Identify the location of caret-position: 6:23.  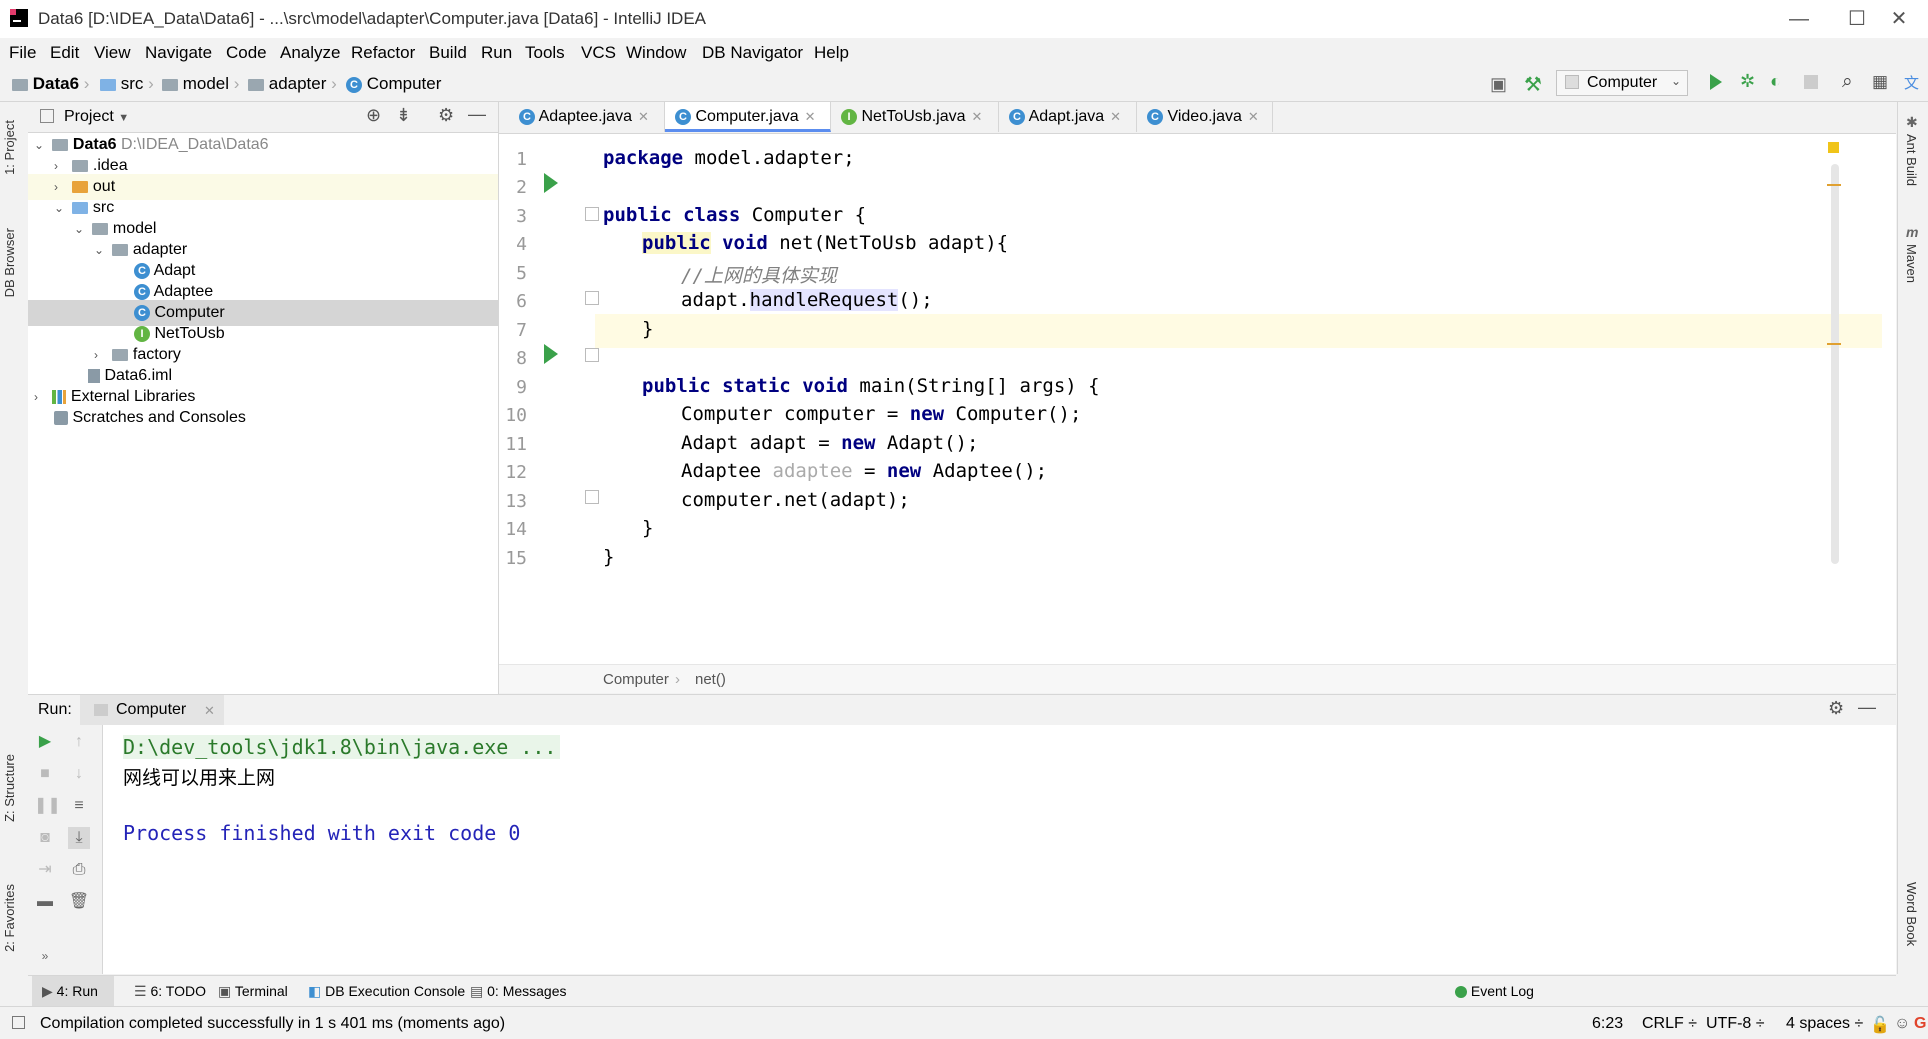
(1607, 1024).